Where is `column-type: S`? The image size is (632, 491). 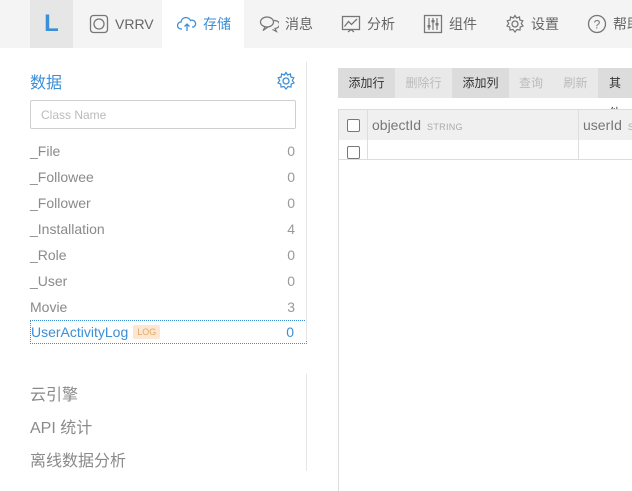
column-type: S is located at coordinates (629, 127).